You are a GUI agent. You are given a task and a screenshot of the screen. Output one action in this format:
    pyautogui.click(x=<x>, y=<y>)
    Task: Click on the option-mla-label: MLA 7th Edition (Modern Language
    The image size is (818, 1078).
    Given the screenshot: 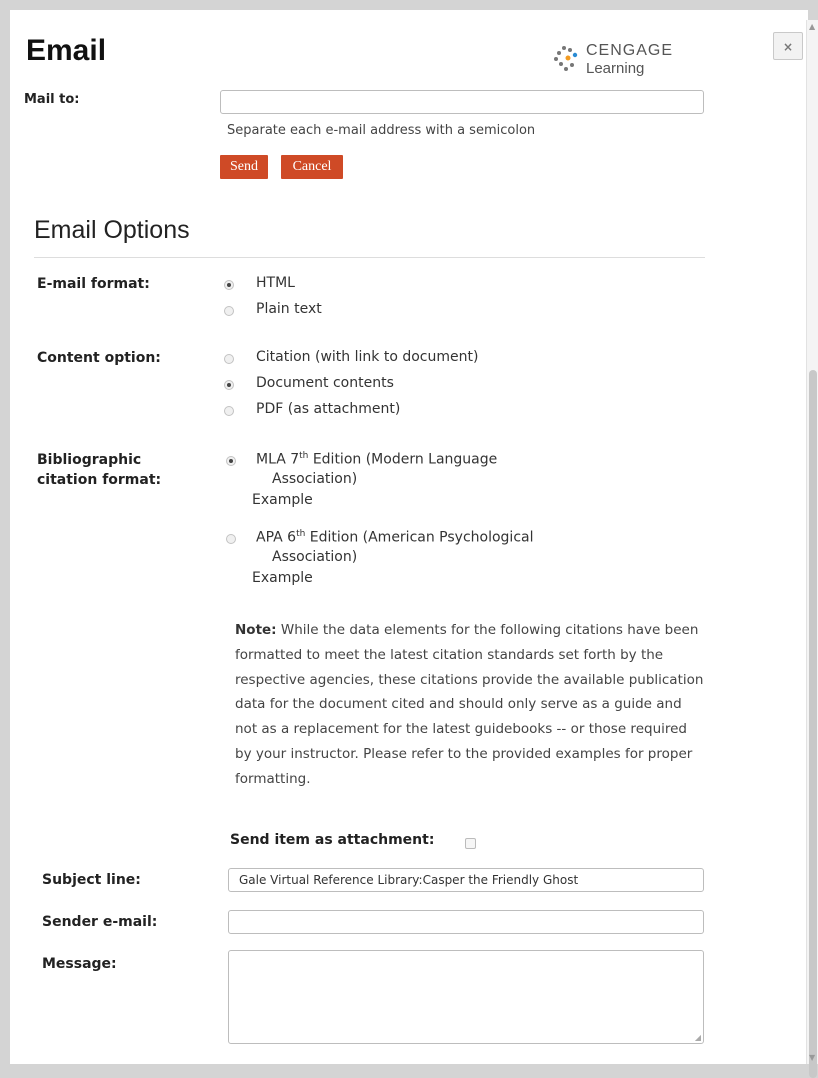 What is the action you would take?
    pyautogui.click(x=377, y=459)
    